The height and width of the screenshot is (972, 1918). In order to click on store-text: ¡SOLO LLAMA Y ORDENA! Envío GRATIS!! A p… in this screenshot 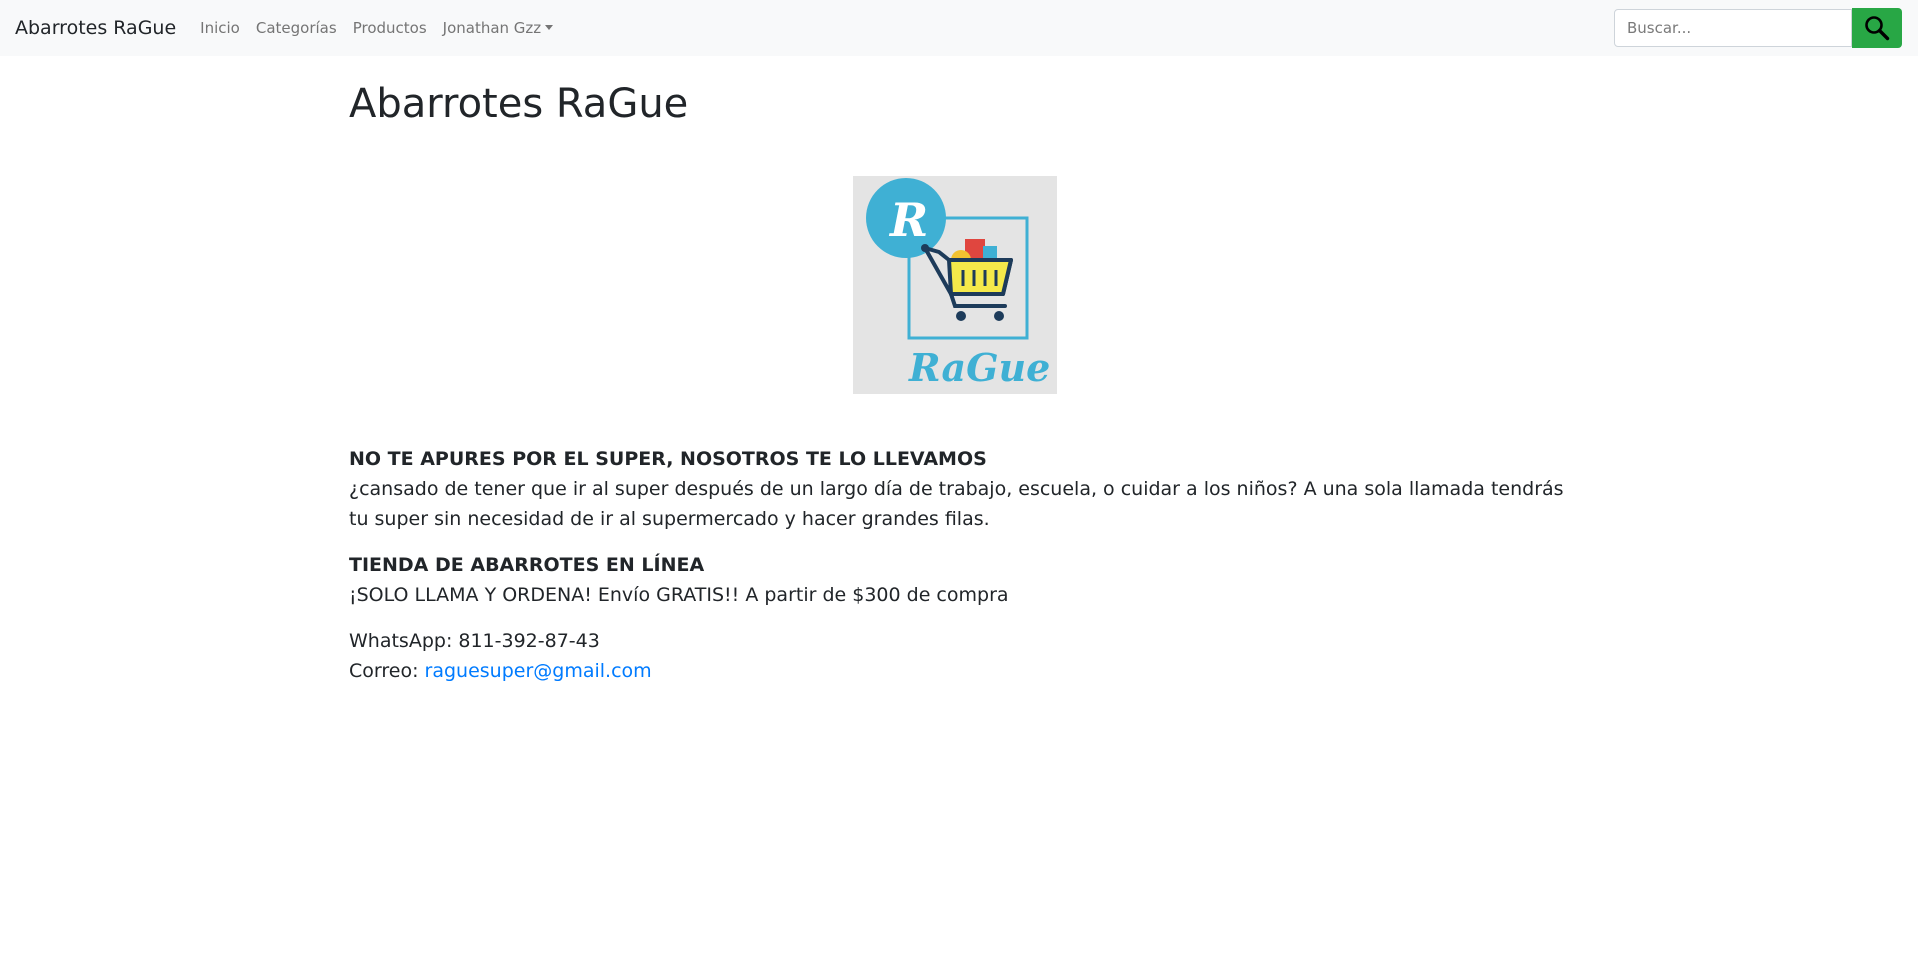, I will do `click(679, 595)`.